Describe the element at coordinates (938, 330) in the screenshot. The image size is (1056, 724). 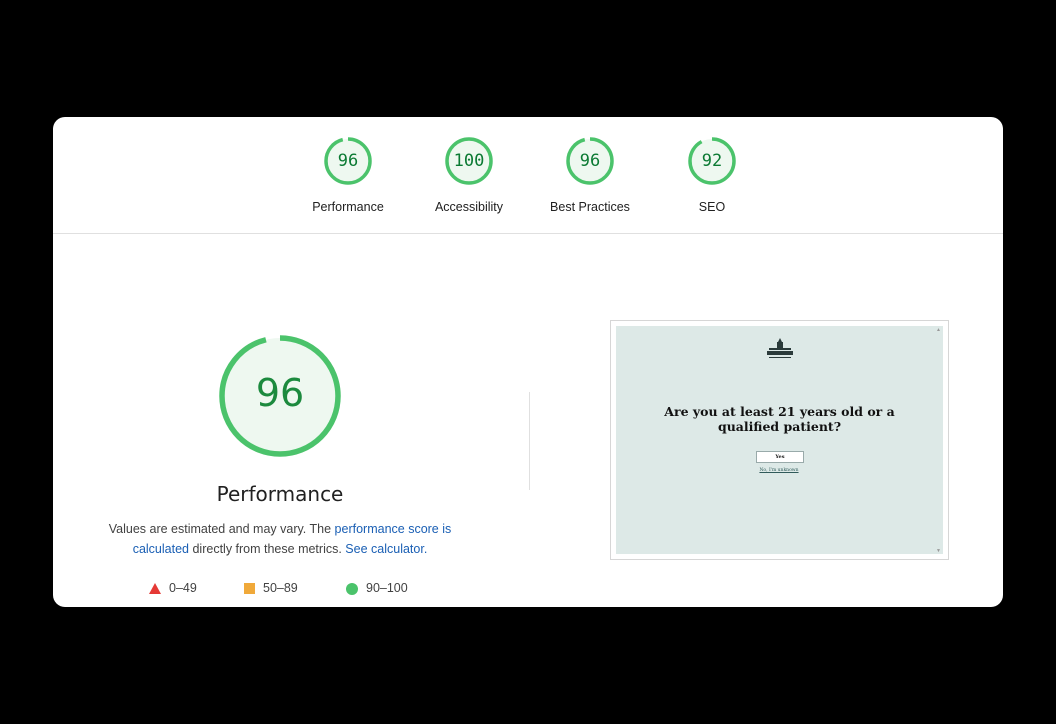
I see `scroll-up-mark-icon: ▲` at that location.